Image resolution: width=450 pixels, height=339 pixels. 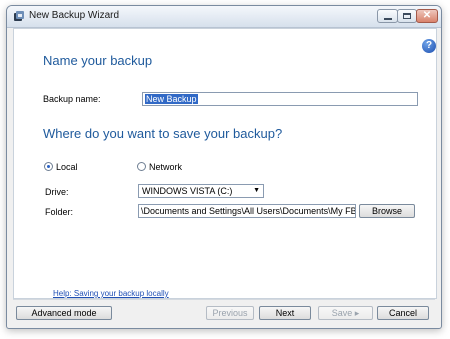 I want to click on cancel-button: Cancel, so click(x=403, y=313).